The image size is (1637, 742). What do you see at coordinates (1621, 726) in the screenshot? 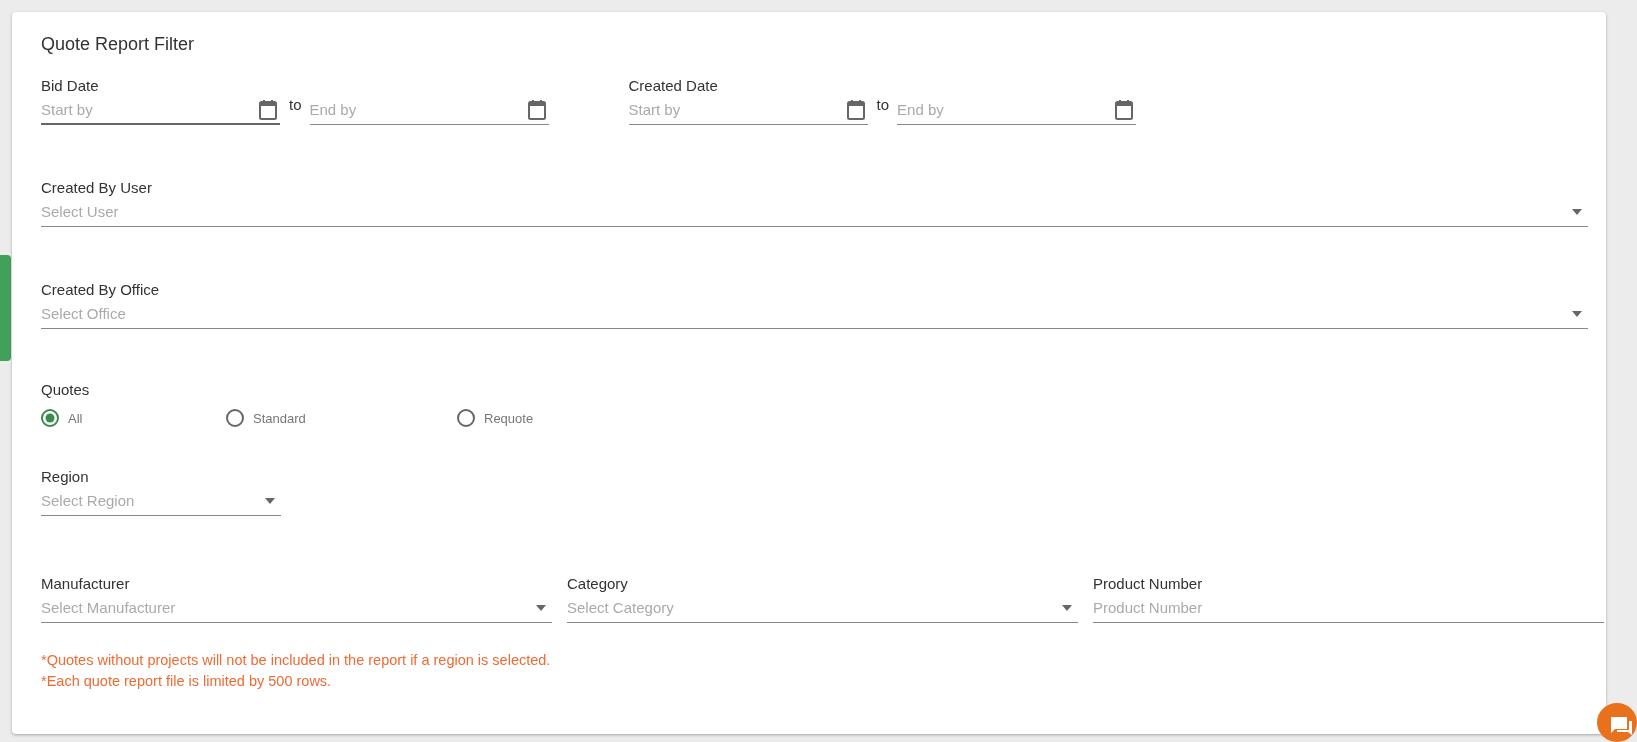
I see `chat-icon` at bounding box center [1621, 726].